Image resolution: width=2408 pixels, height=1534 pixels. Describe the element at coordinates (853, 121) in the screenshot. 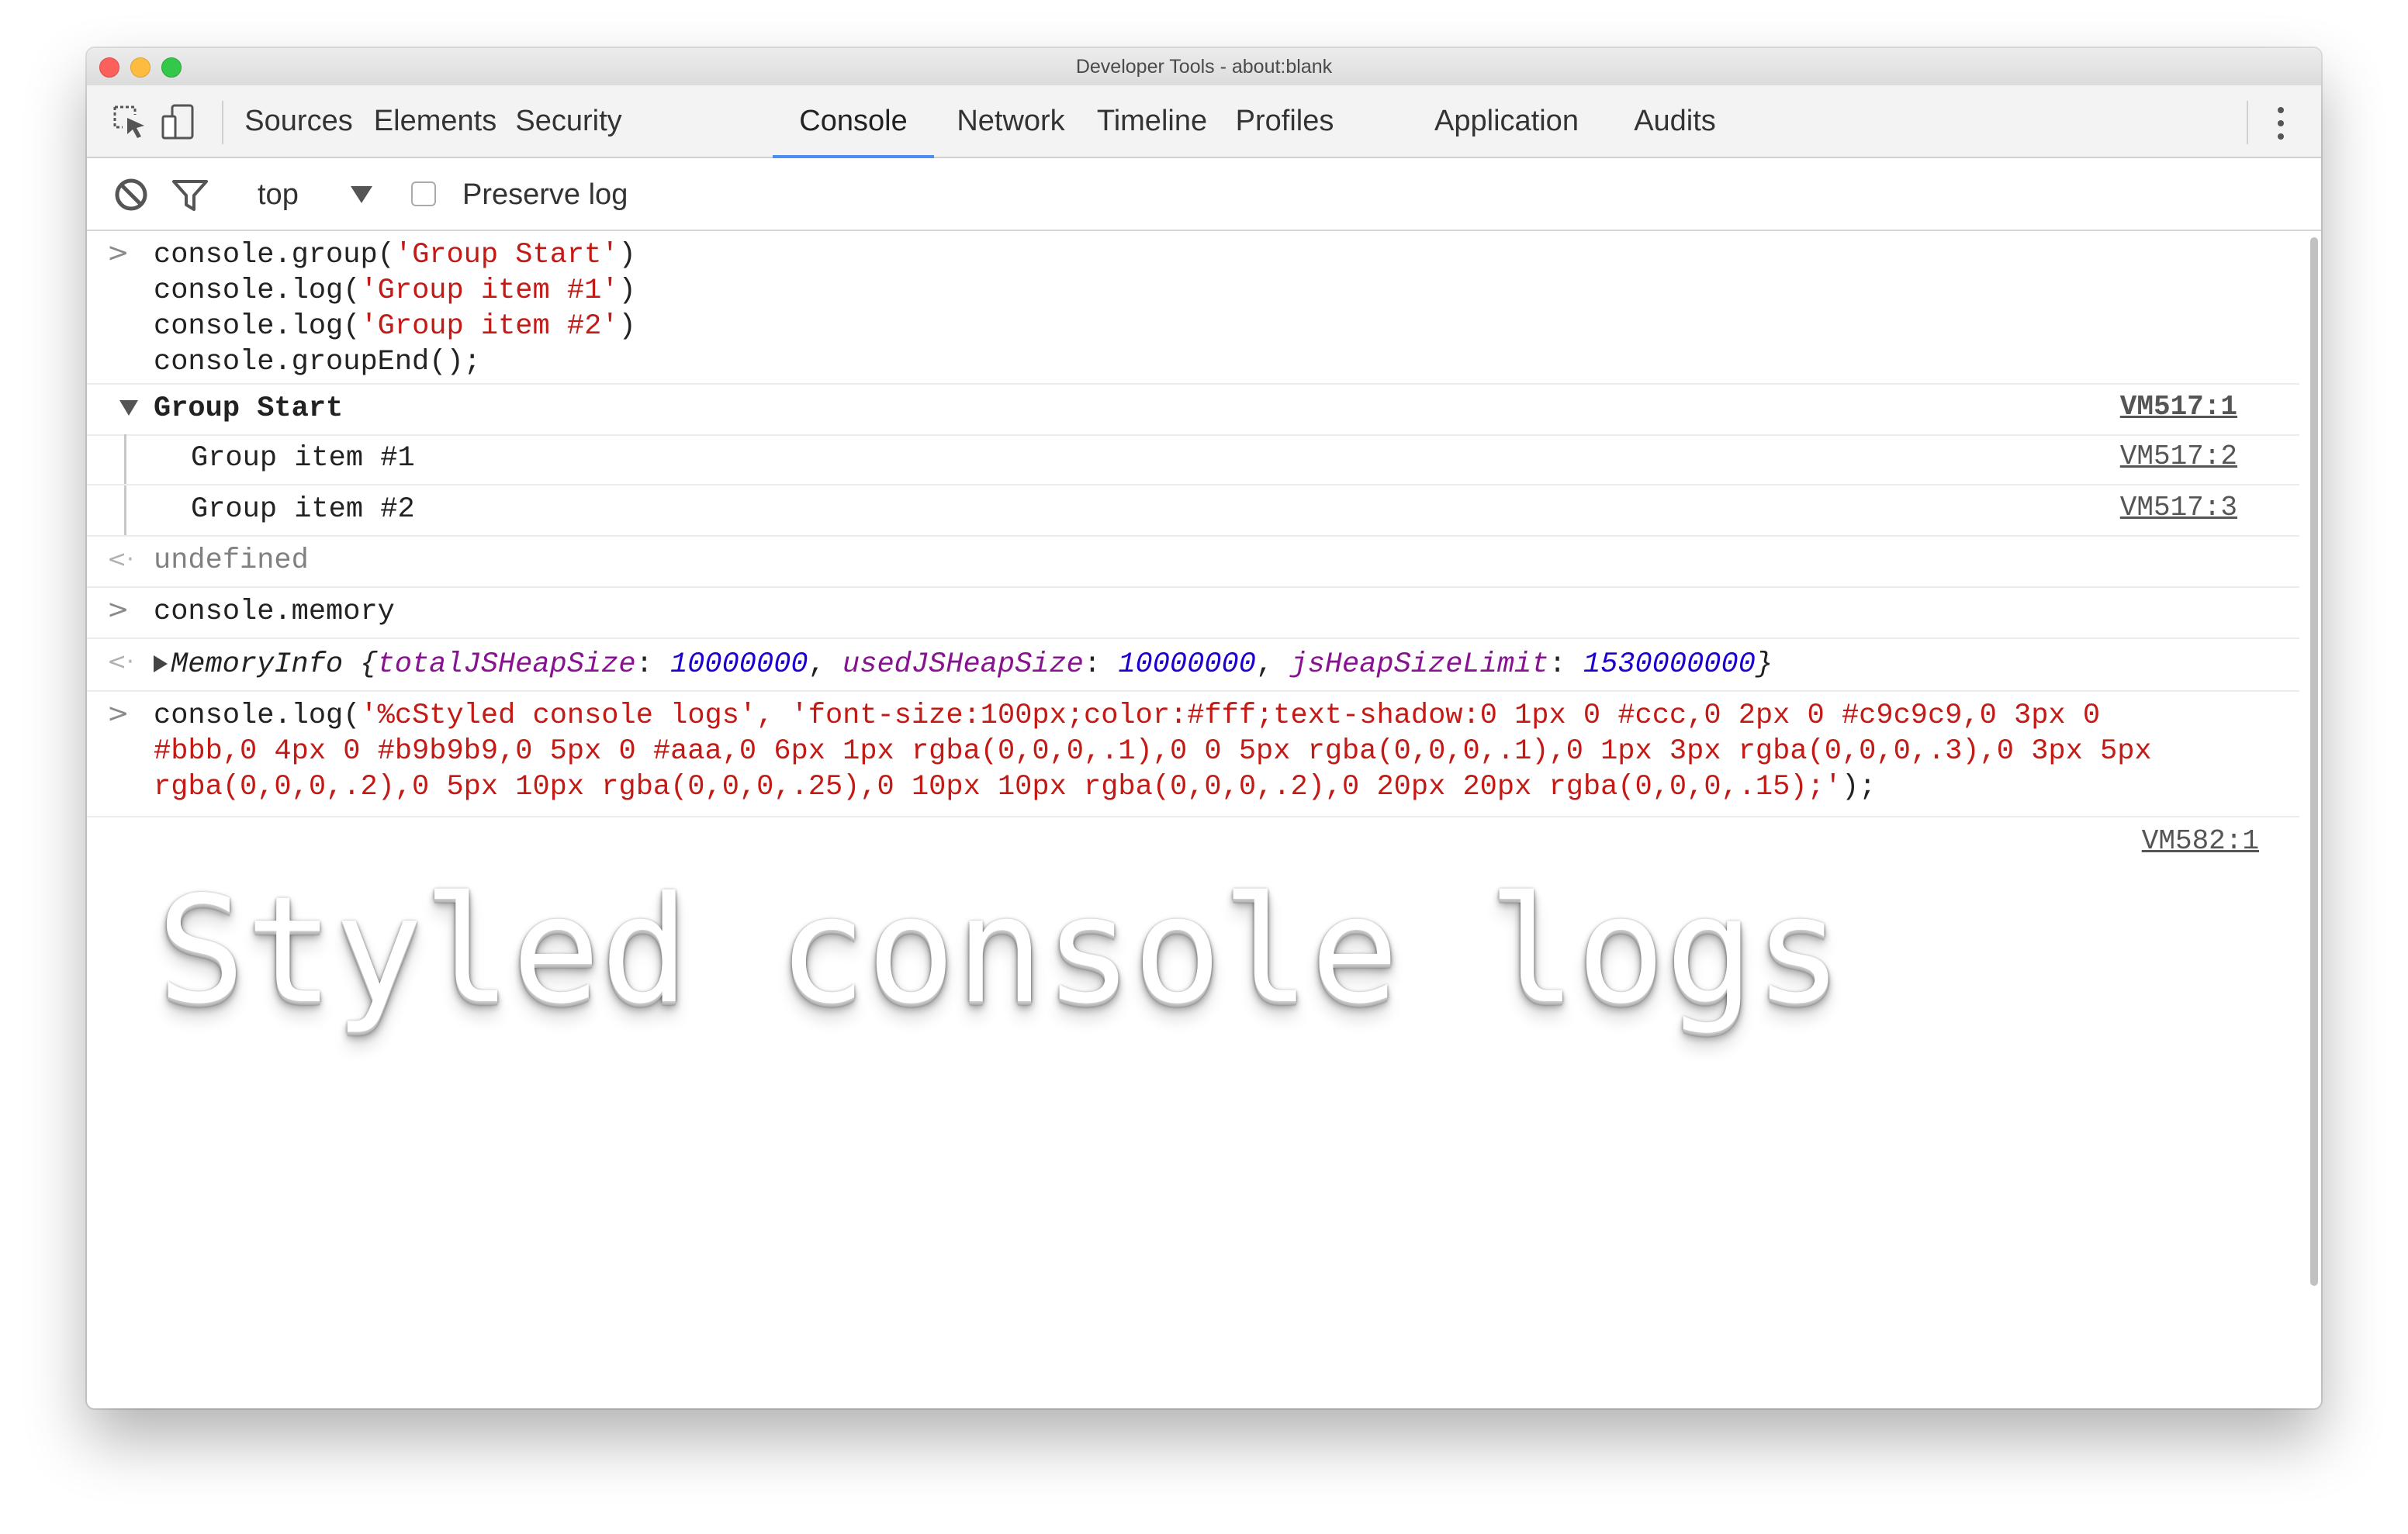

I see `tab-console: Console` at that location.